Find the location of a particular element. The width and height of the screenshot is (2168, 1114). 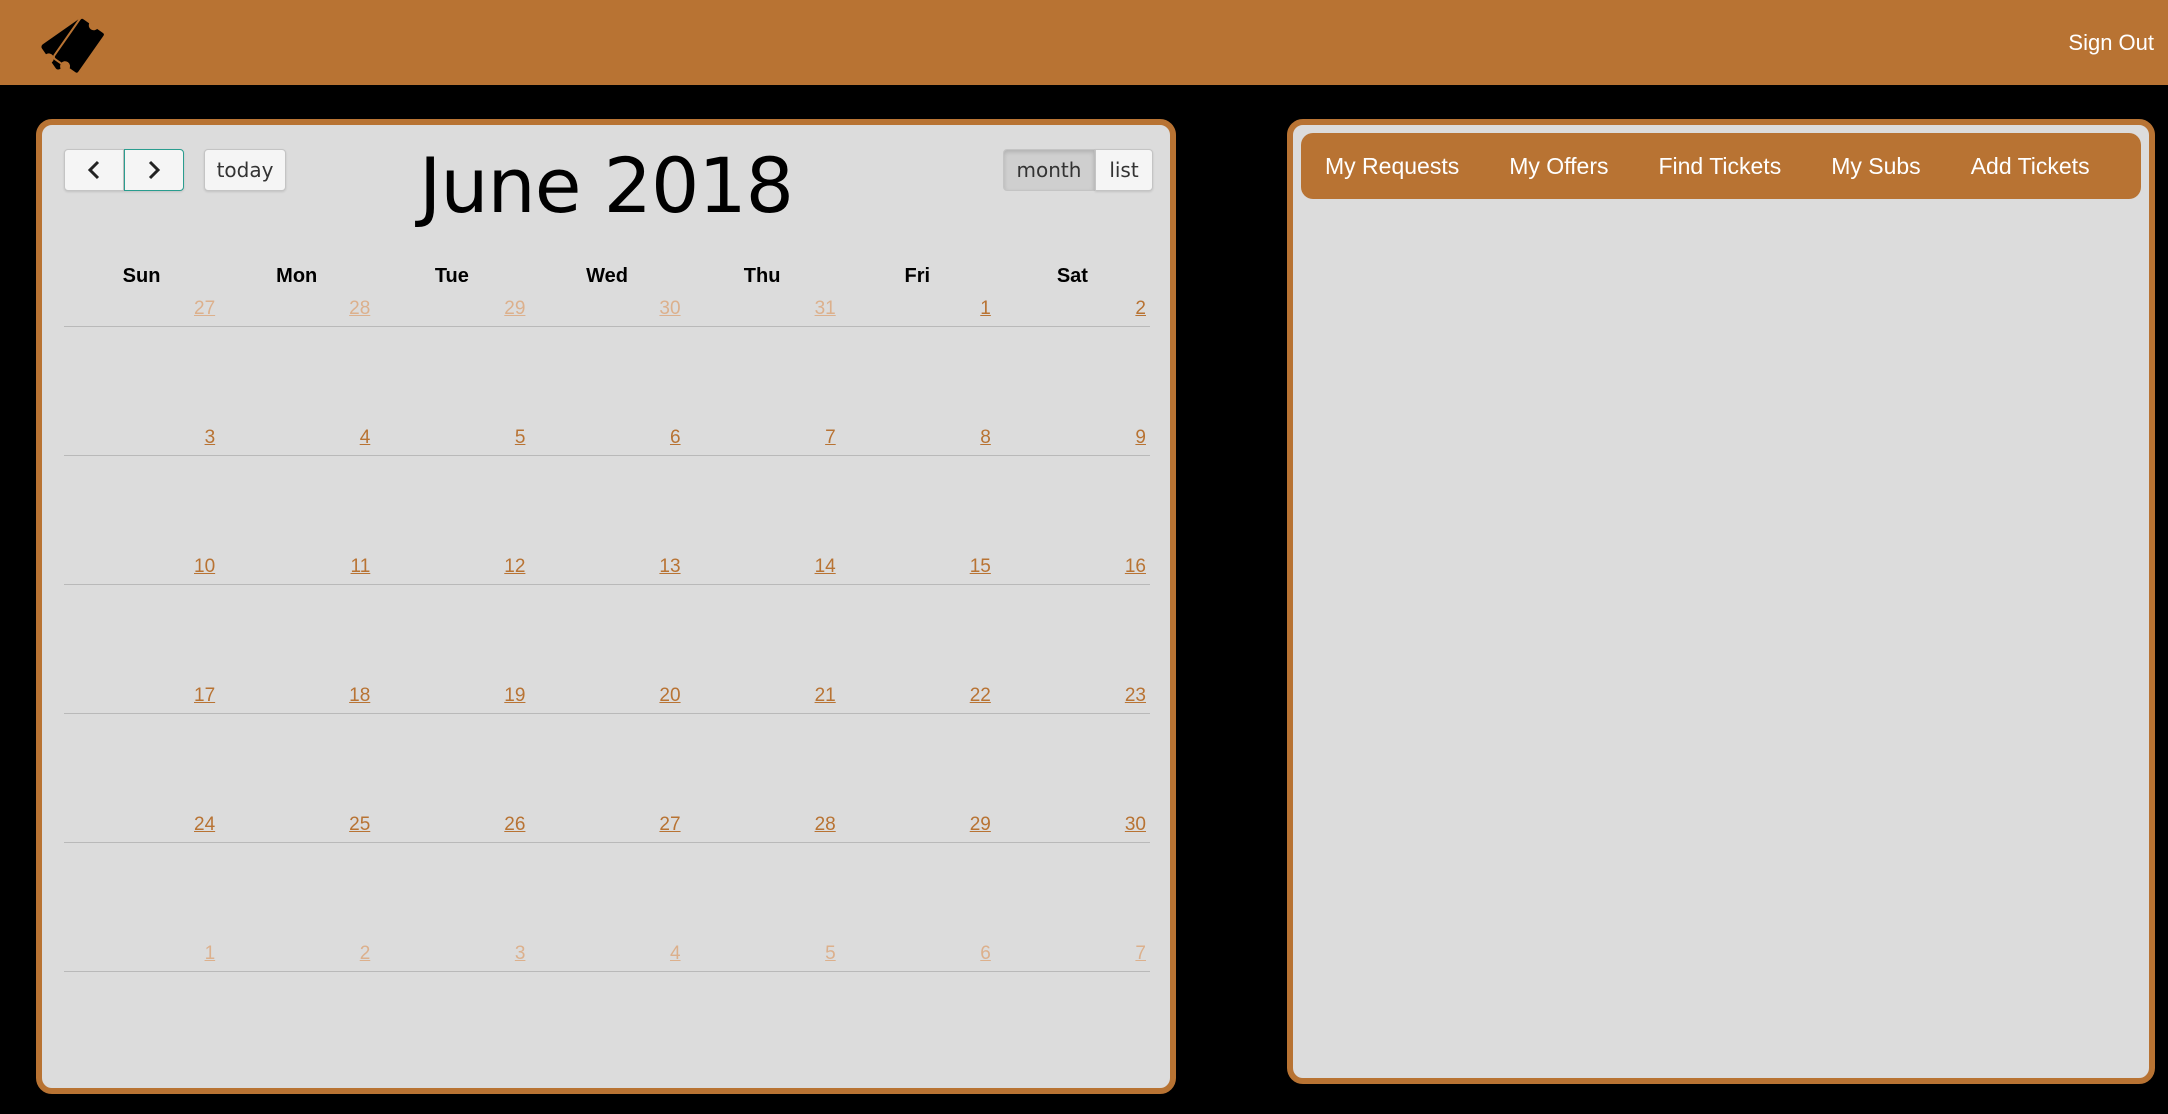

calendar-day-cell: 19 is located at coordinates (451, 697).